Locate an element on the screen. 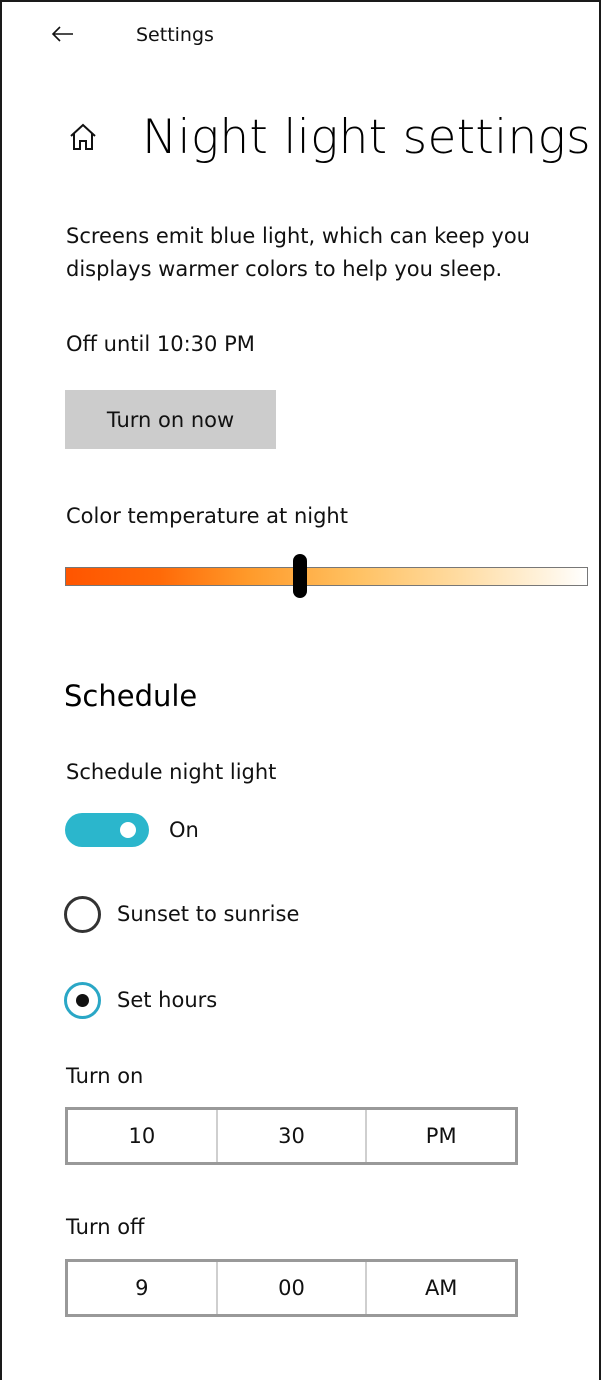 The height and width of the screenshot is (1380, 603). turn-on-hour: 10 is located at coordinates (143, 1136).